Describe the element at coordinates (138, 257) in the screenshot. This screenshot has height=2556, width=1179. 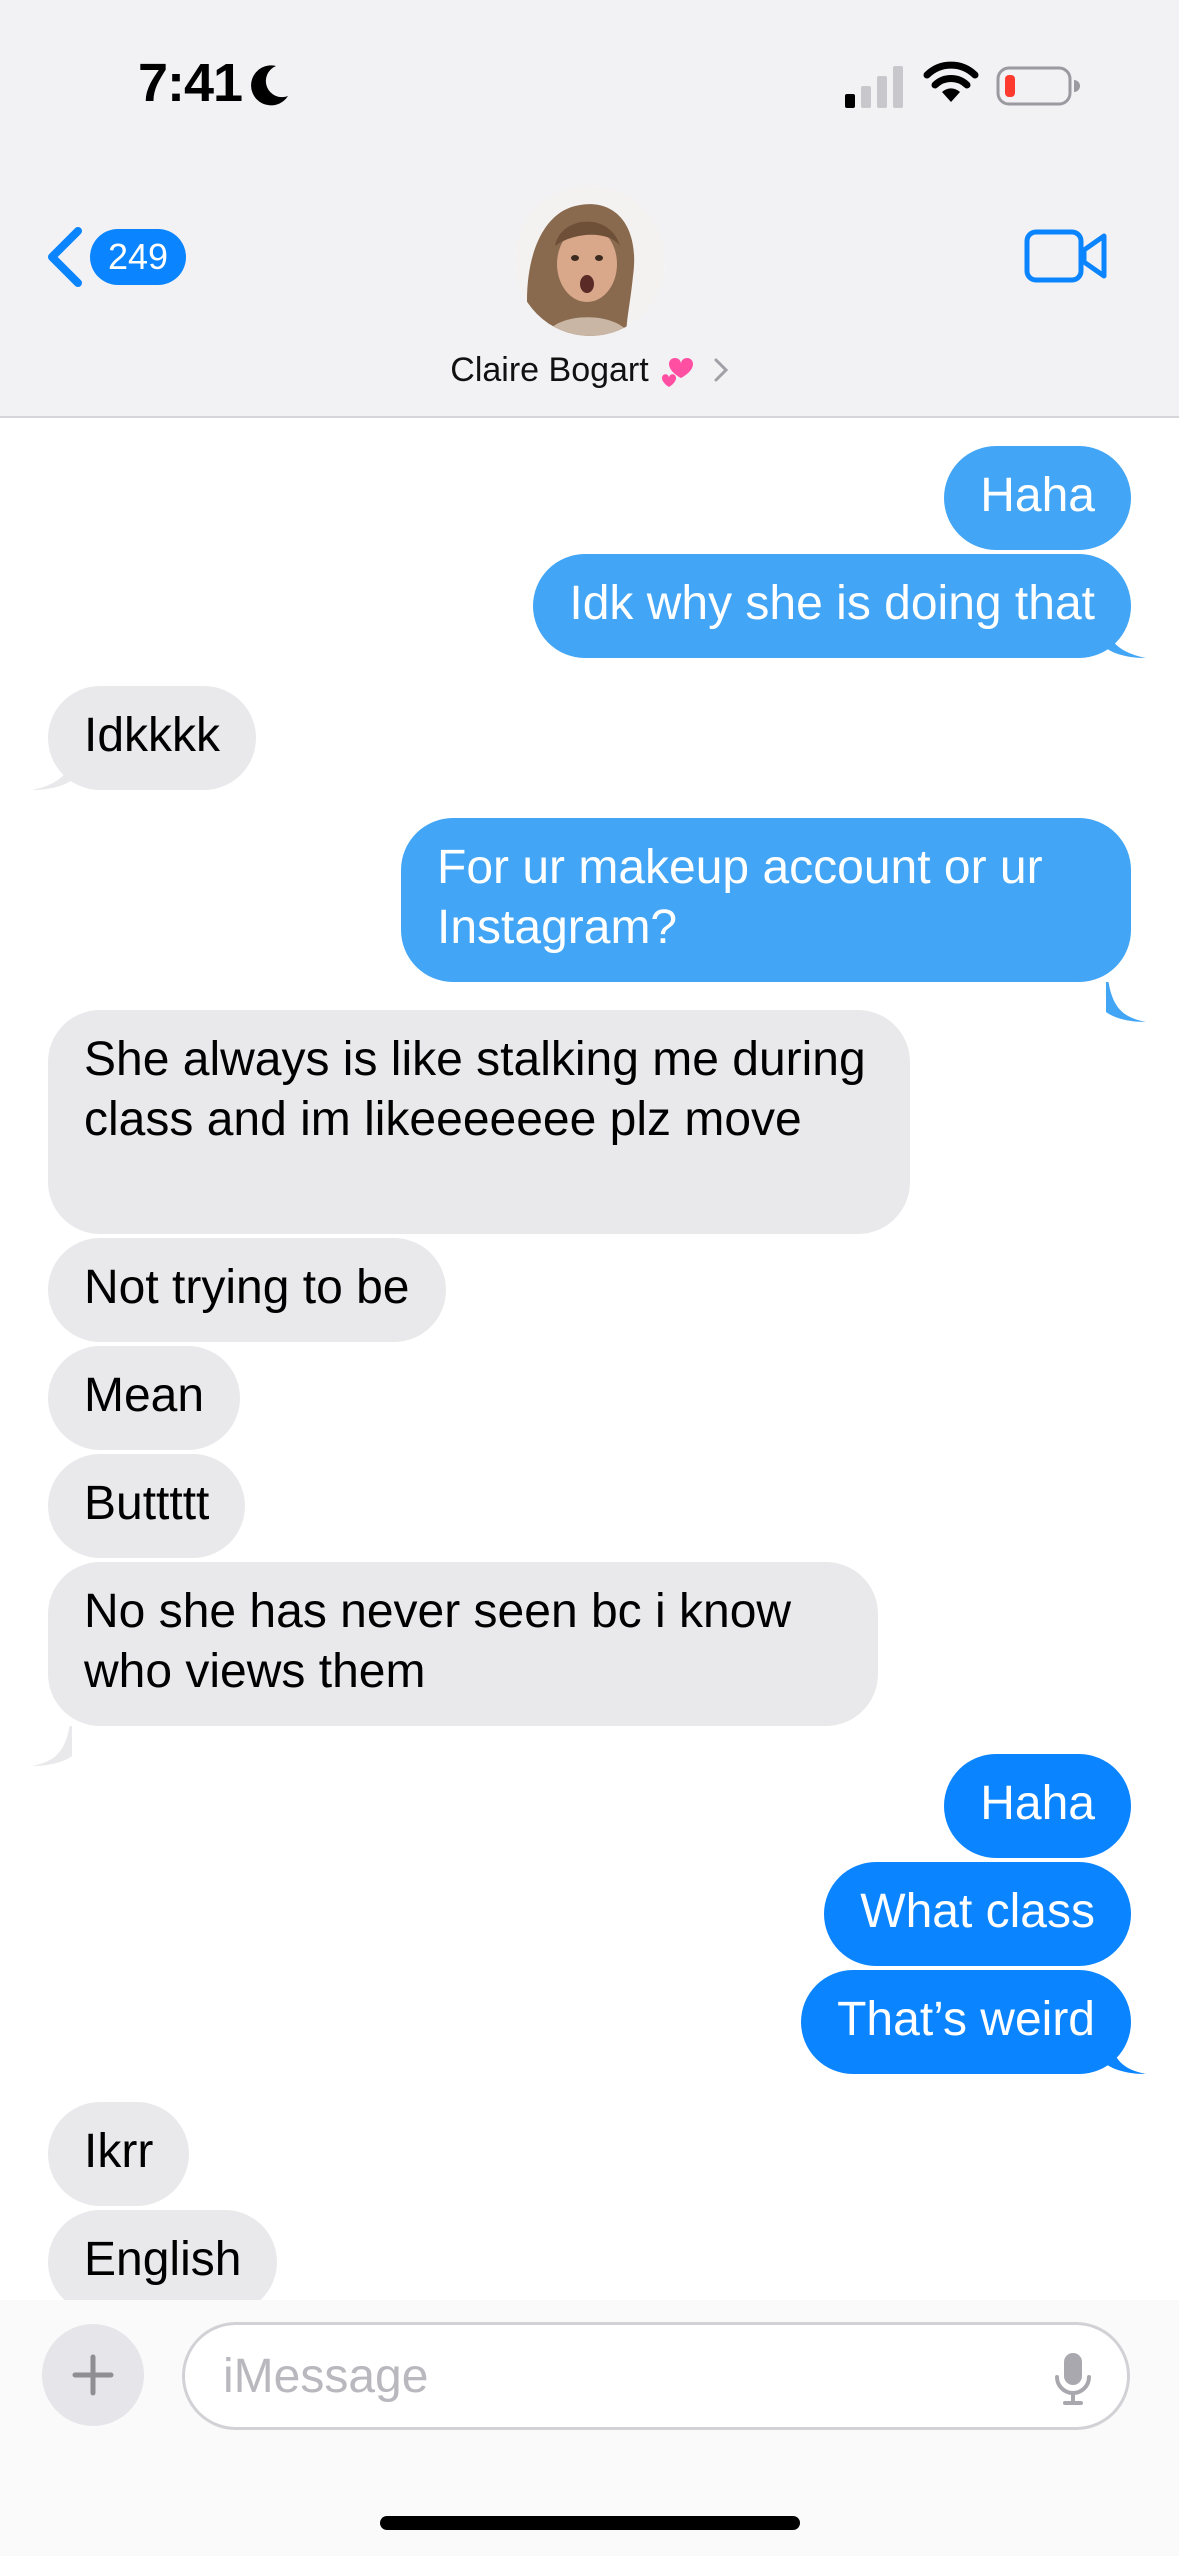
I see `unread-count-badge: 249` at that location.